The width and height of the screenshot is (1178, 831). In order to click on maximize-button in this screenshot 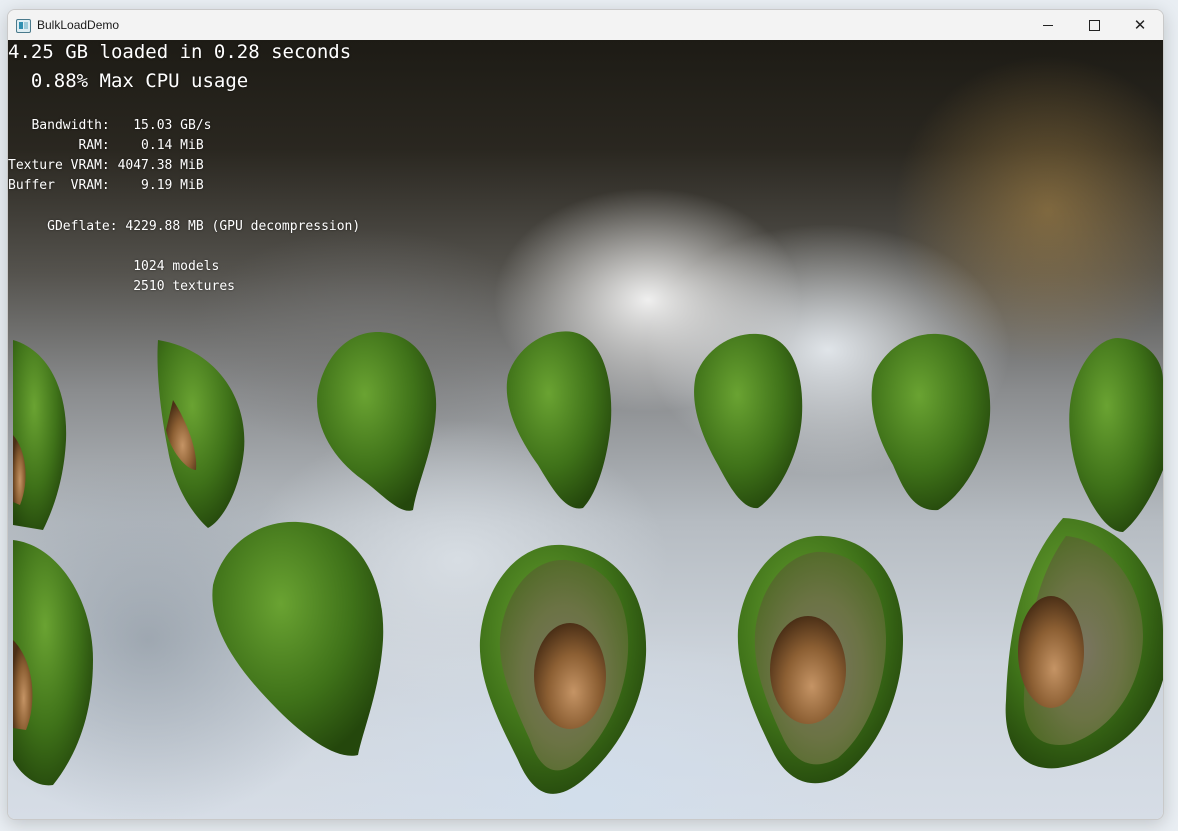, I will do `click(1094, 25)`.